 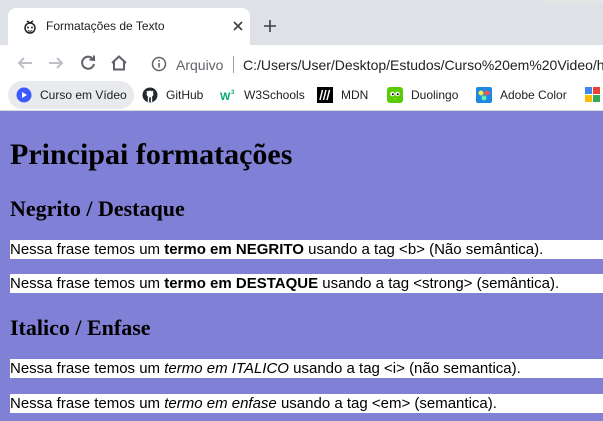 I want to click on bookmark-mdn: MDN, so click(x=342, y=95).